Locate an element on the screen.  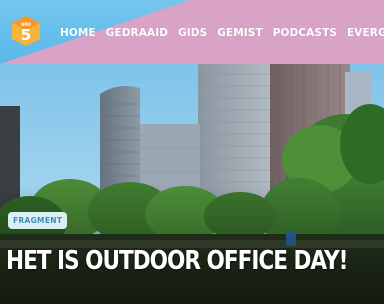
npo3-logo-icon: 5 NPO is located at coordinates (26, 31).